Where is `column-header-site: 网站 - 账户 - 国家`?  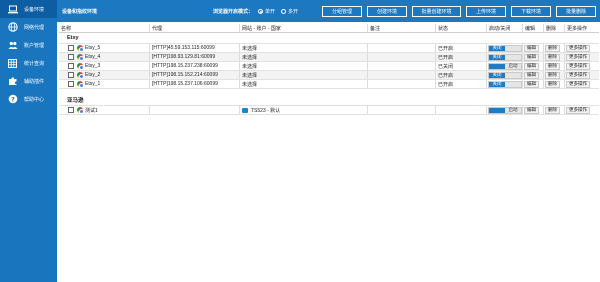 column-header-site: 网站 - 账户 - 国家 is located at coordinates (303, 28).